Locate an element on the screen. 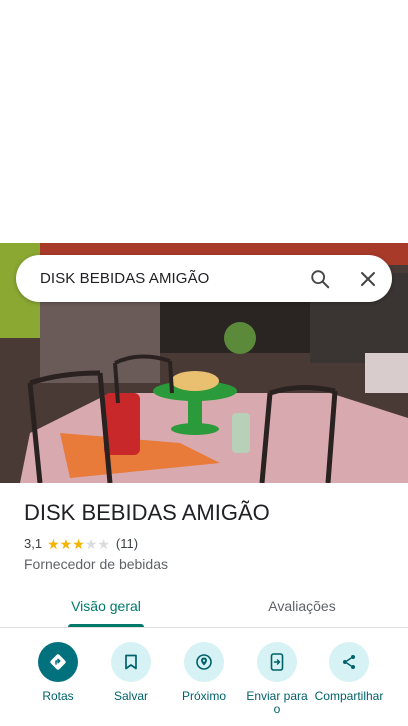 The width and height of the screenshot is (408, 726). send-to-phone-label: Enviar para o is located at coordinates (277, 702).